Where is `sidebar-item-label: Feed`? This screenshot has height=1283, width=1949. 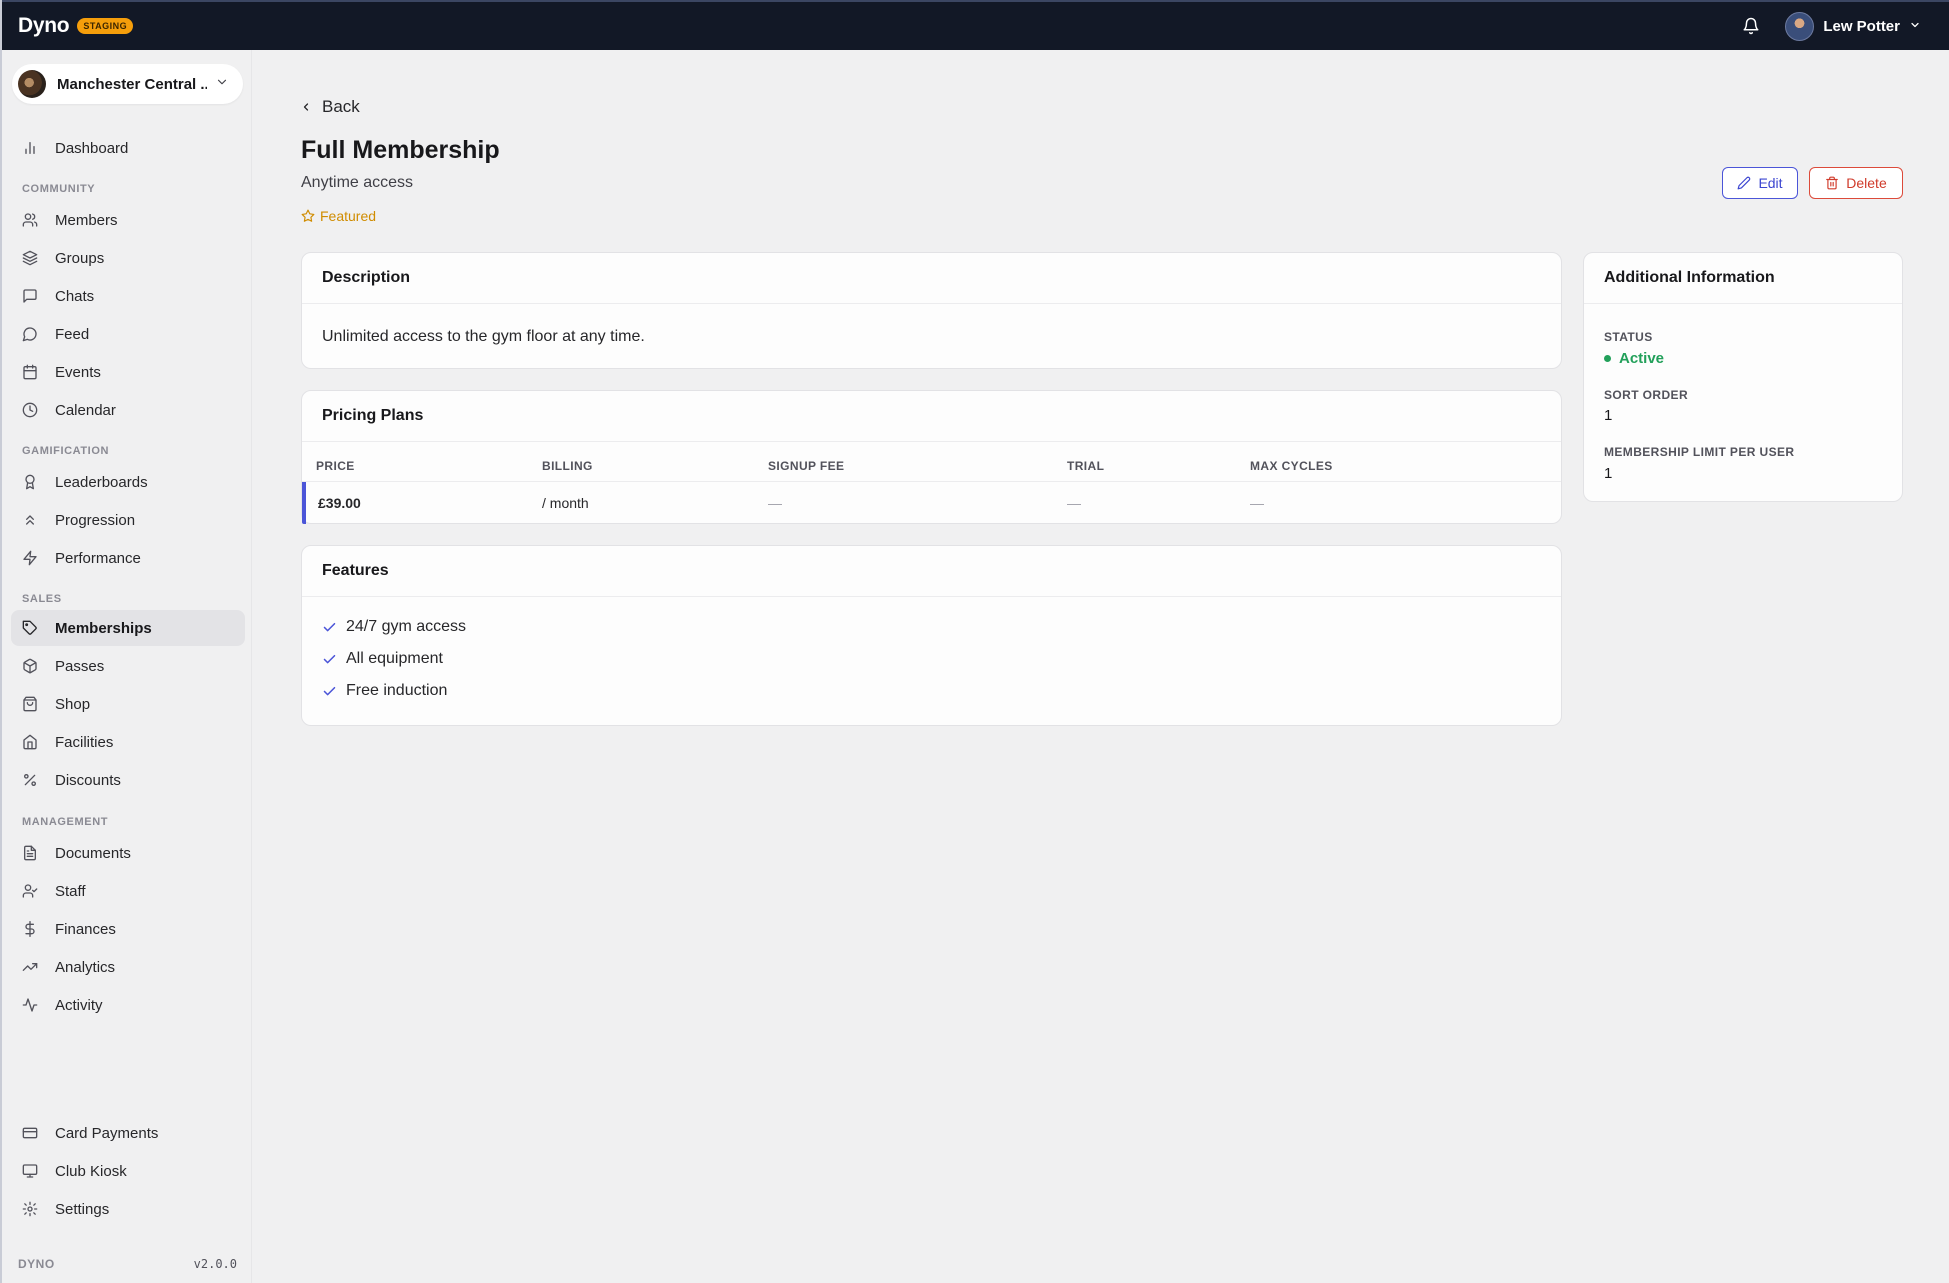 sidebar-item-label: Feed is located at coordinates (72, 334).